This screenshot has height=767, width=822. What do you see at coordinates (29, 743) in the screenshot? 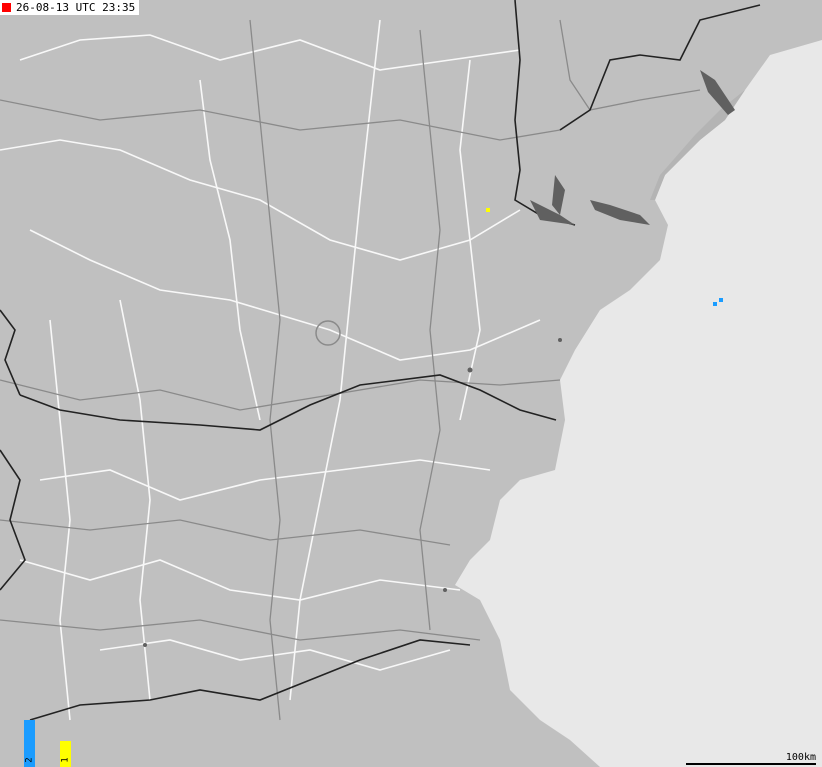
I see `legend-bar-older: 2` at bounding box center [29, 743].